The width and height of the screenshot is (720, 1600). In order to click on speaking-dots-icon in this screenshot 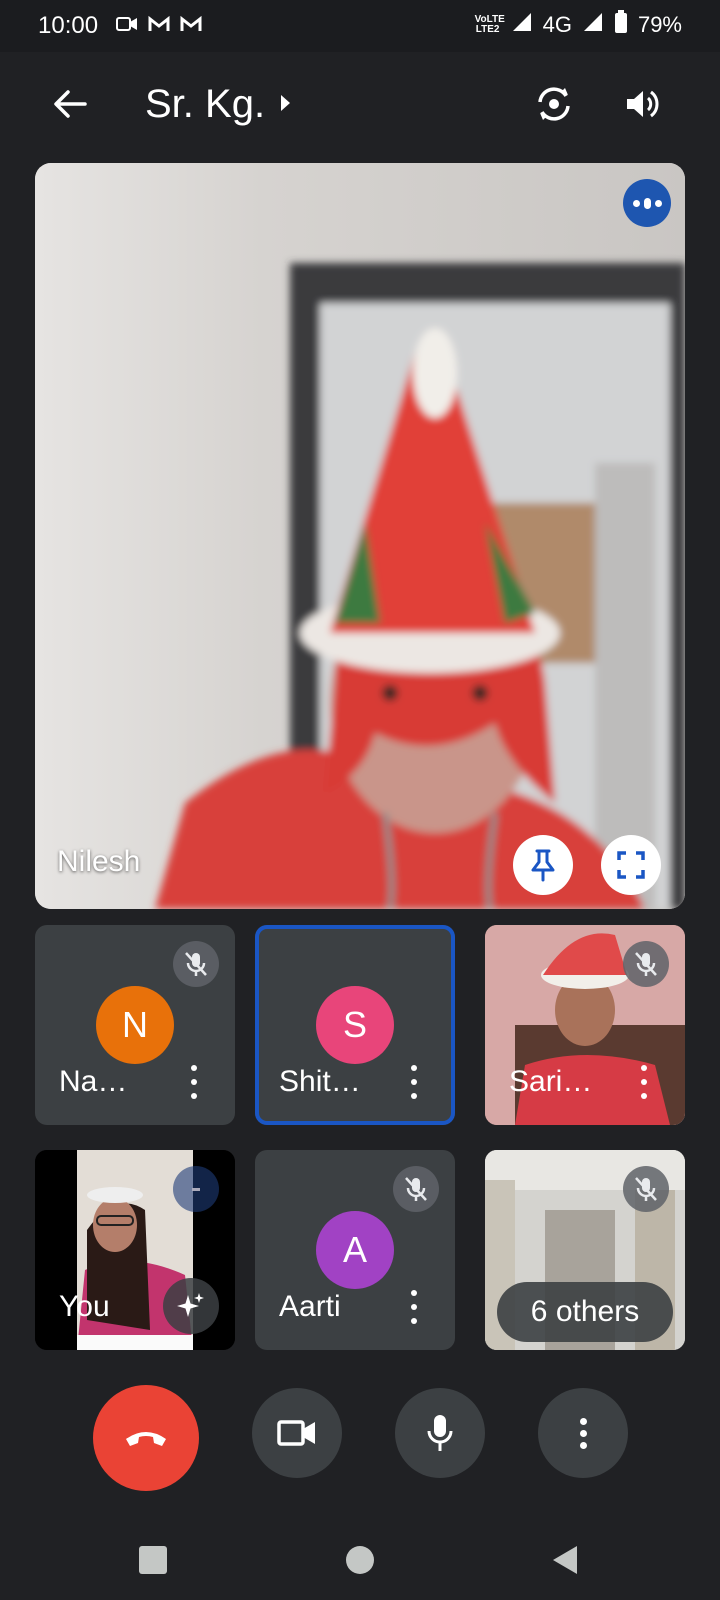, I will do `click(647, 203)`.